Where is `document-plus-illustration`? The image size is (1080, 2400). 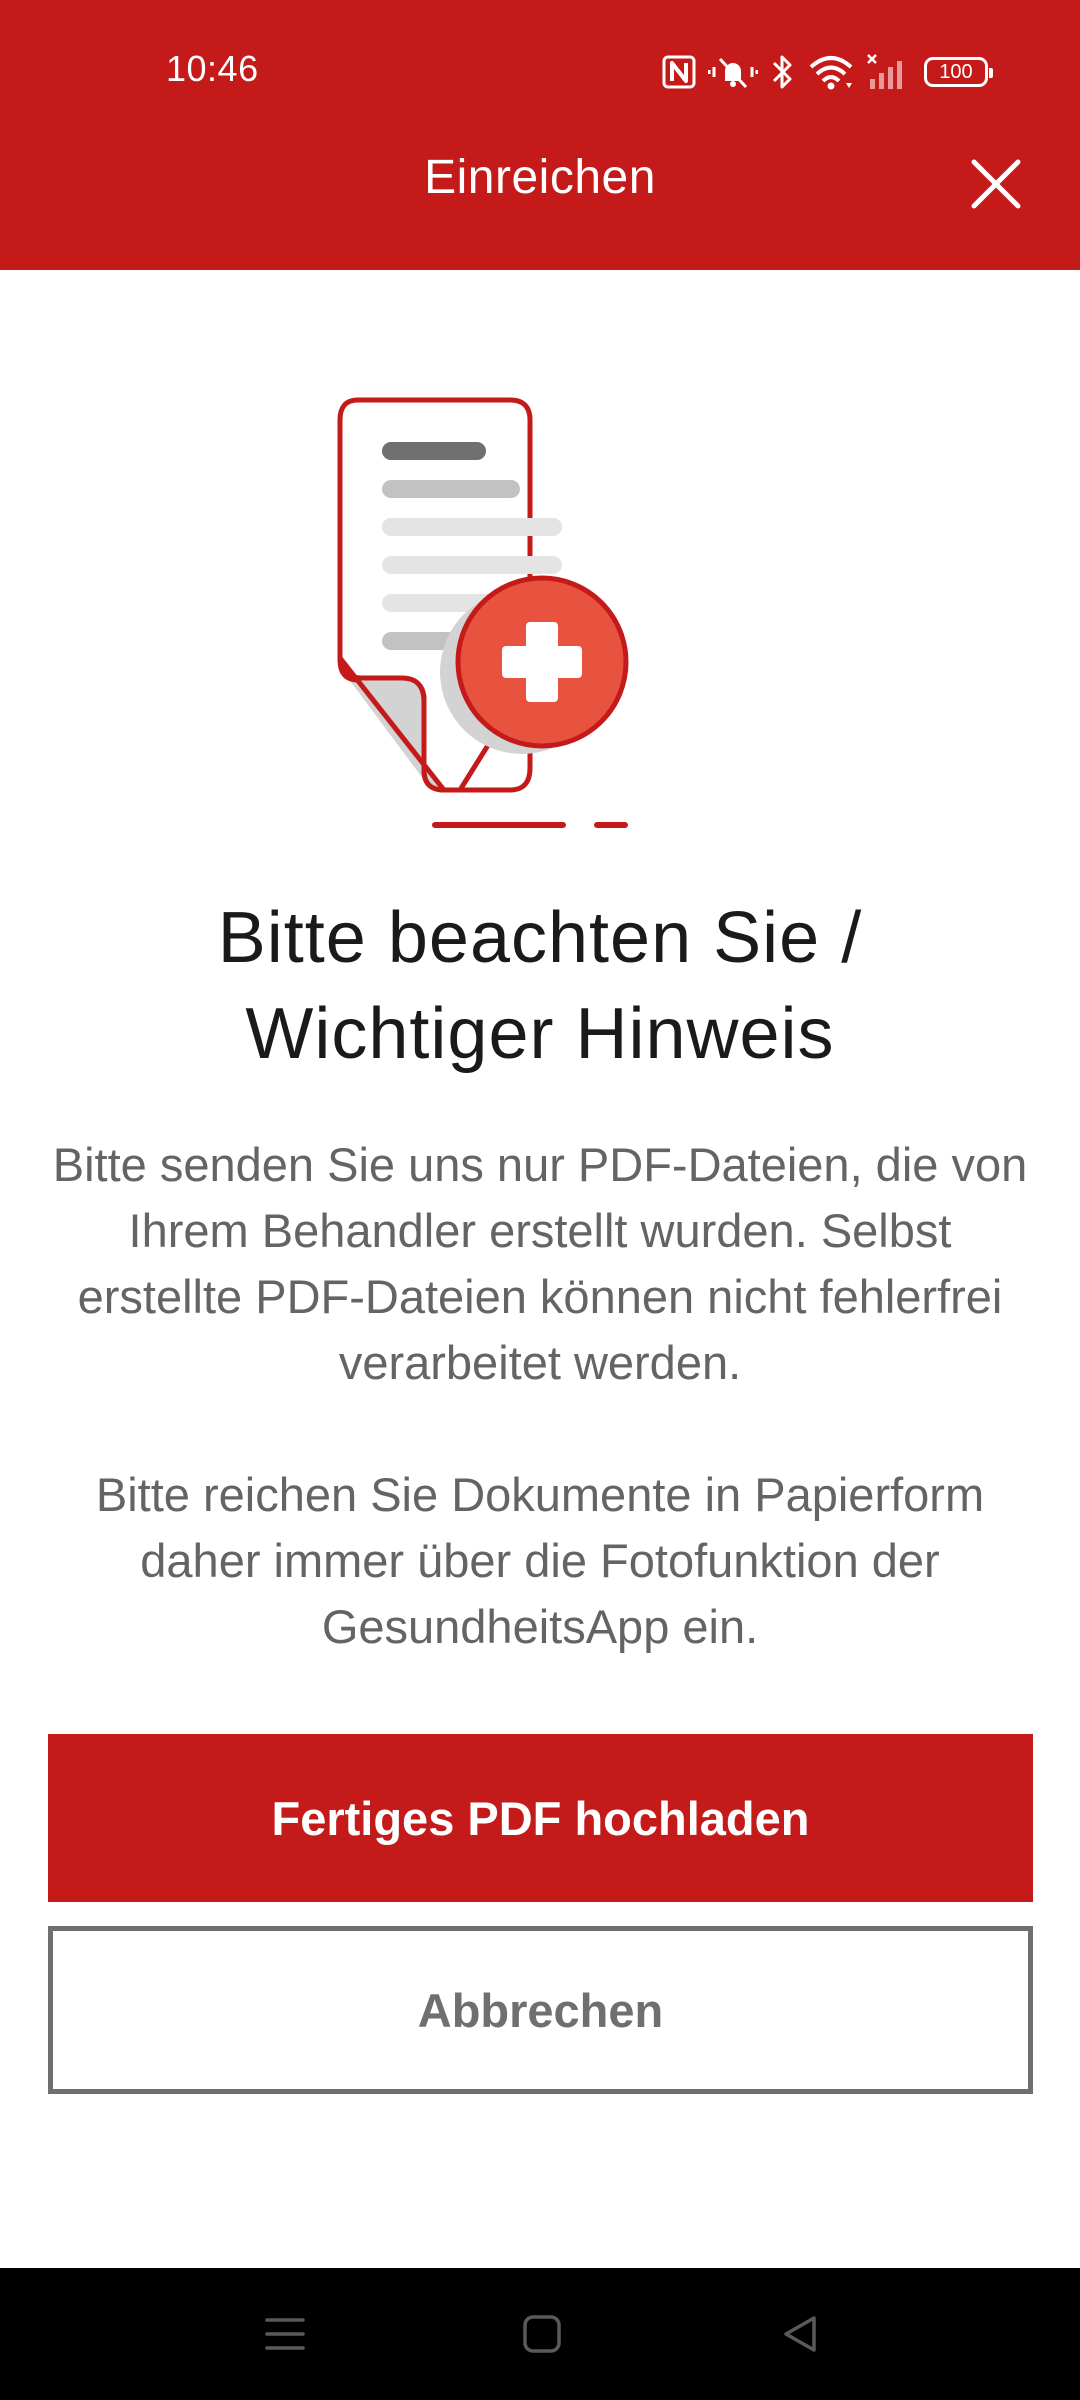
document-plus-illustration is located at coordinates (545, 615).